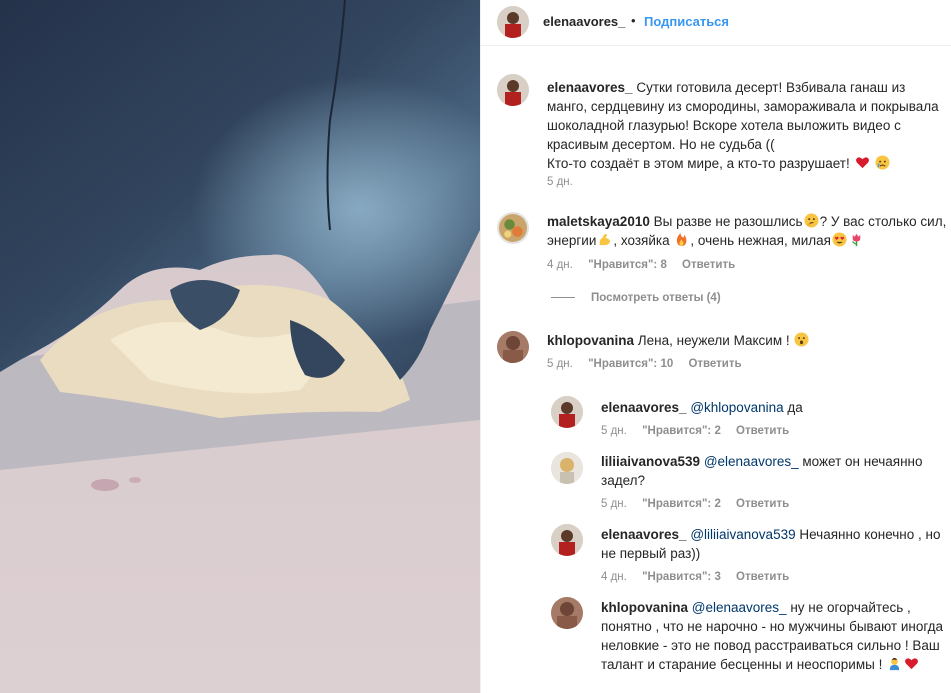 The width and height of the screenshot is (951, 693). I want to click on tulip-icon, so click(856, 240).